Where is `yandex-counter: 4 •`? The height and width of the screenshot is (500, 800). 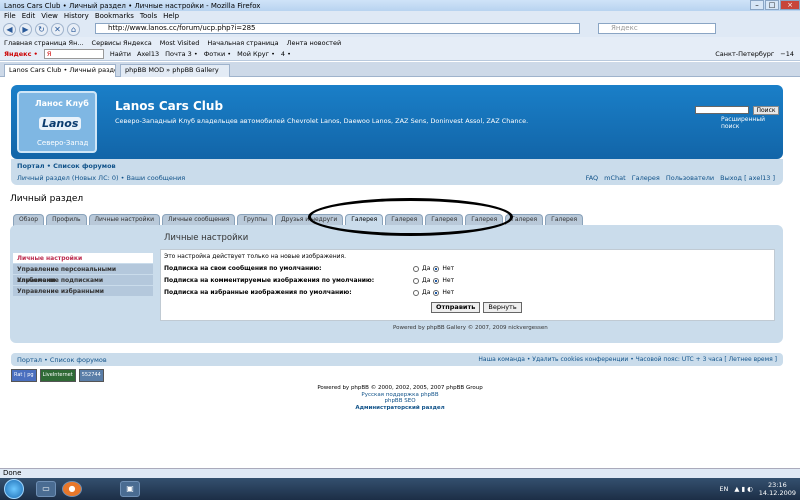 yandex-counter: 4 • is located at coordinates (286, 54).